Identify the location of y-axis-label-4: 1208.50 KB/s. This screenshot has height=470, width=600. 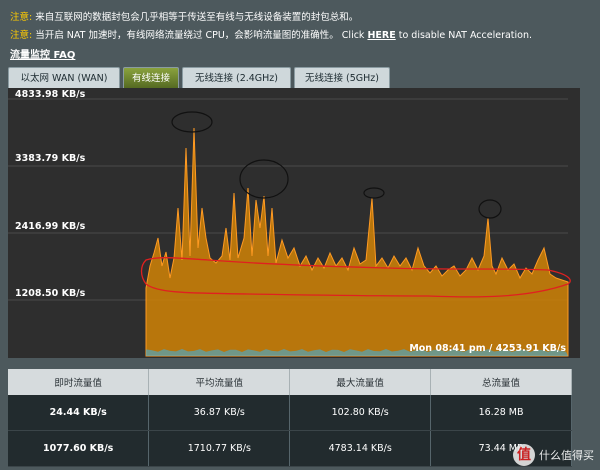
(50, 293).